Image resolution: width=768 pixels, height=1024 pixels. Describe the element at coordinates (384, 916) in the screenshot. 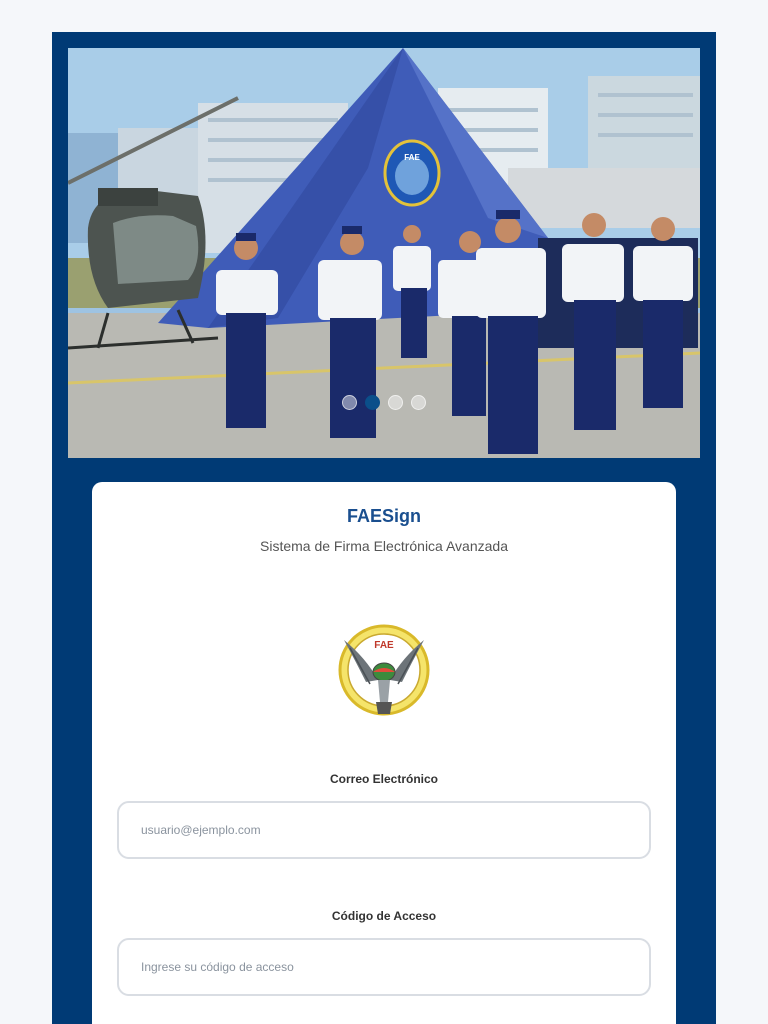

I see `access-code-label: Código de Acceso` at that location.